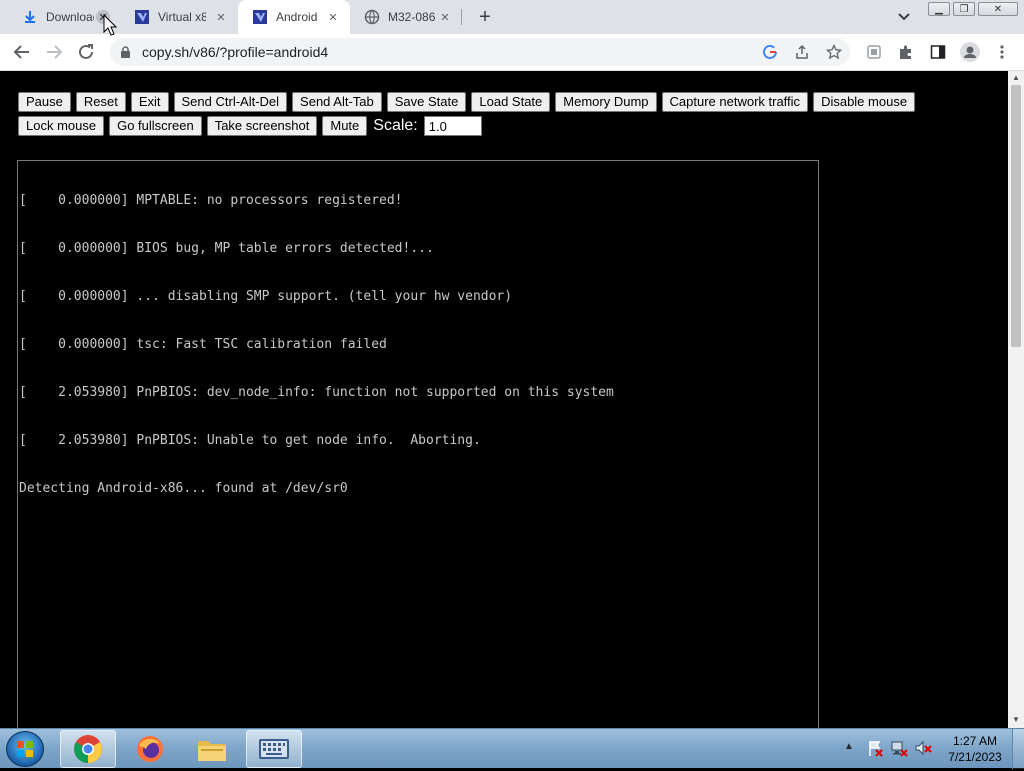 The height and width of the screenshot is (771, 1024). I want to click on scroll-up-icon: ▲, so click(1016, 77).